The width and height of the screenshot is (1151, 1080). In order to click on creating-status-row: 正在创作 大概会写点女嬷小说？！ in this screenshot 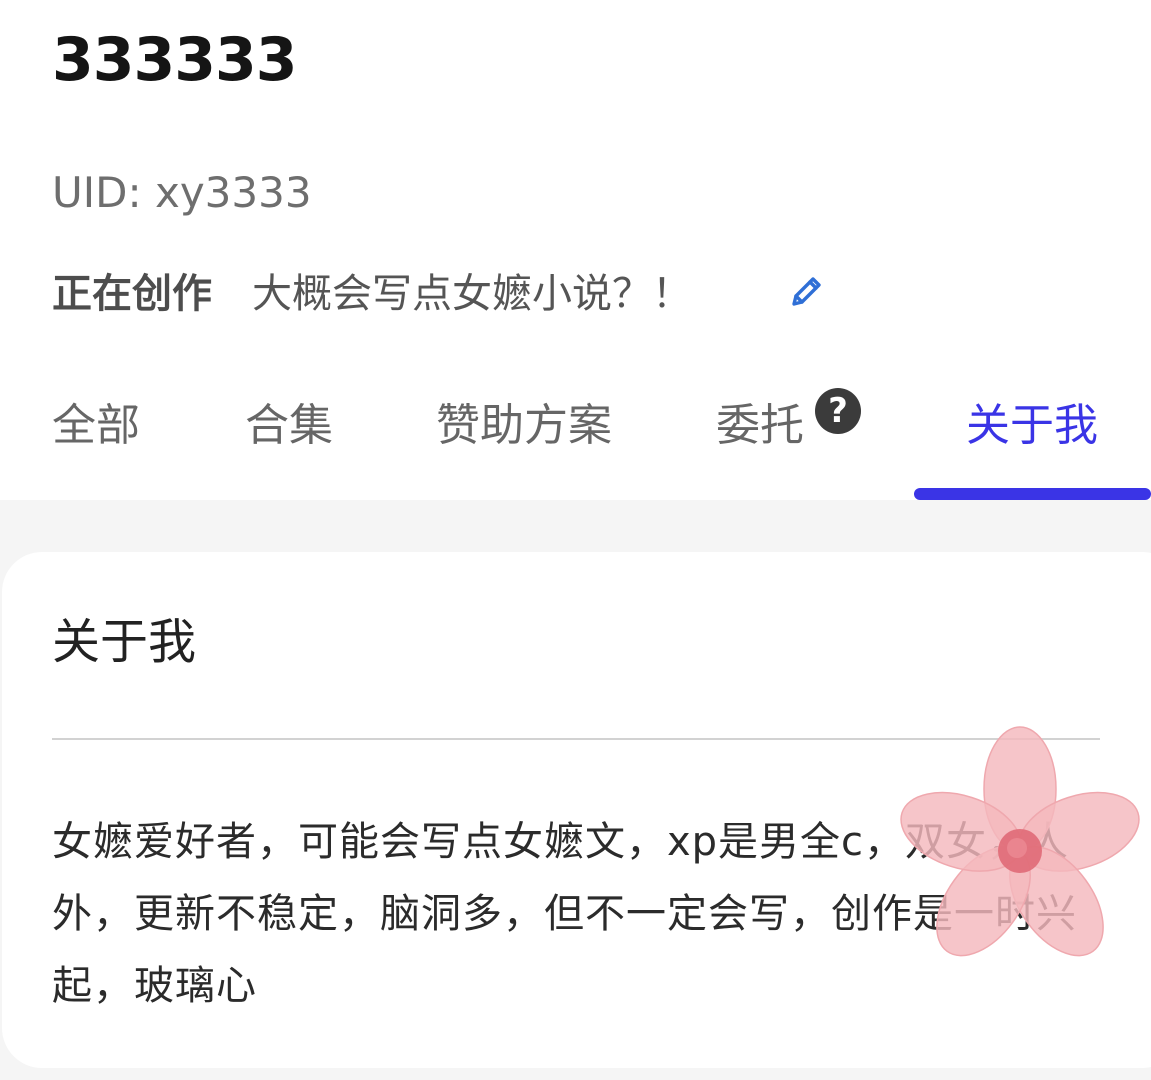, I will do `click(372, 290)`.